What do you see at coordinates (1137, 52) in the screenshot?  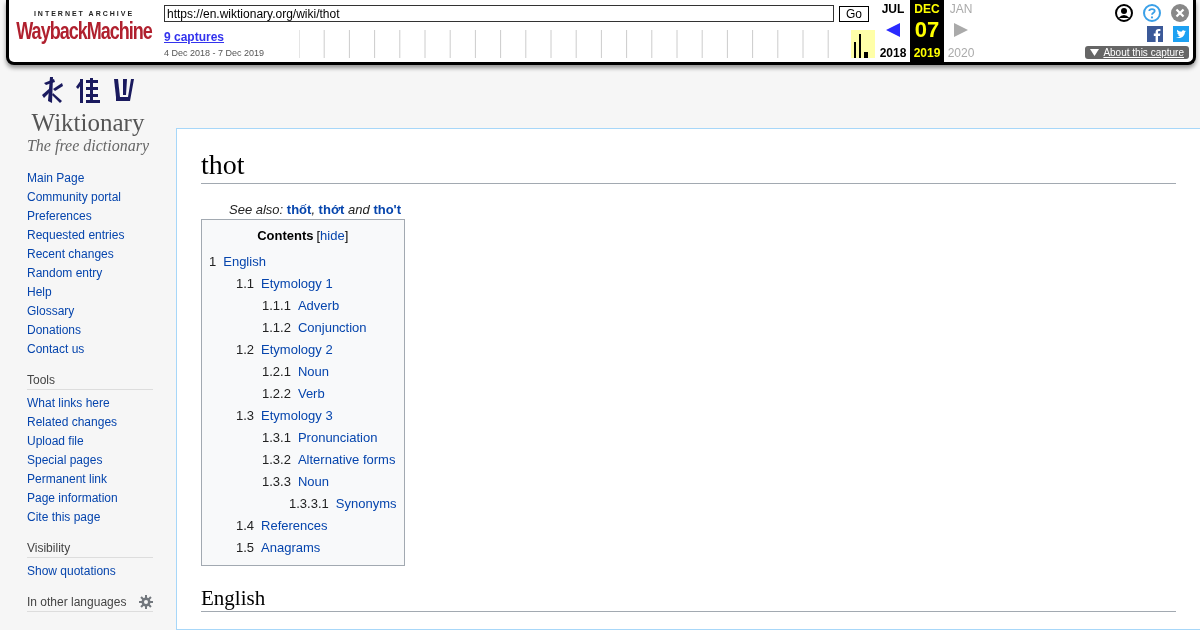 I see `about-capture-button: About this capture` at bounding box center [1137, 52].